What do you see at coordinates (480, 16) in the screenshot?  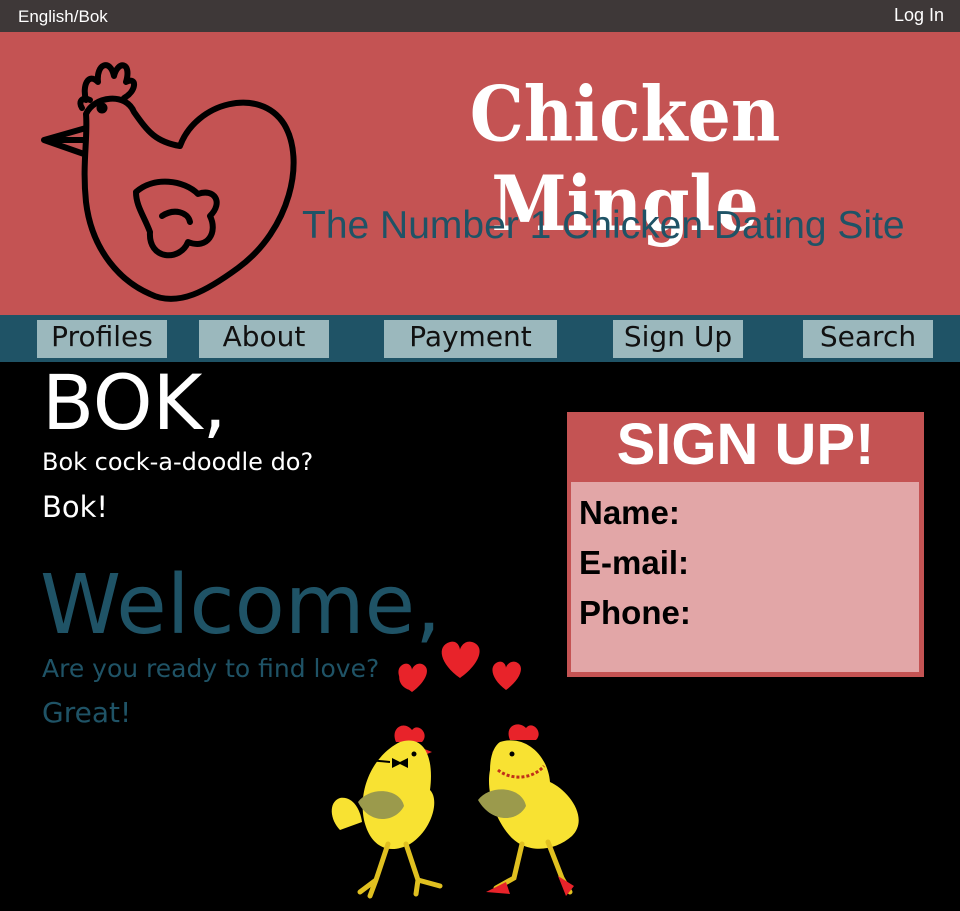 I see `top-bar: English/Bok Log In` at bounding box center [480, 16].